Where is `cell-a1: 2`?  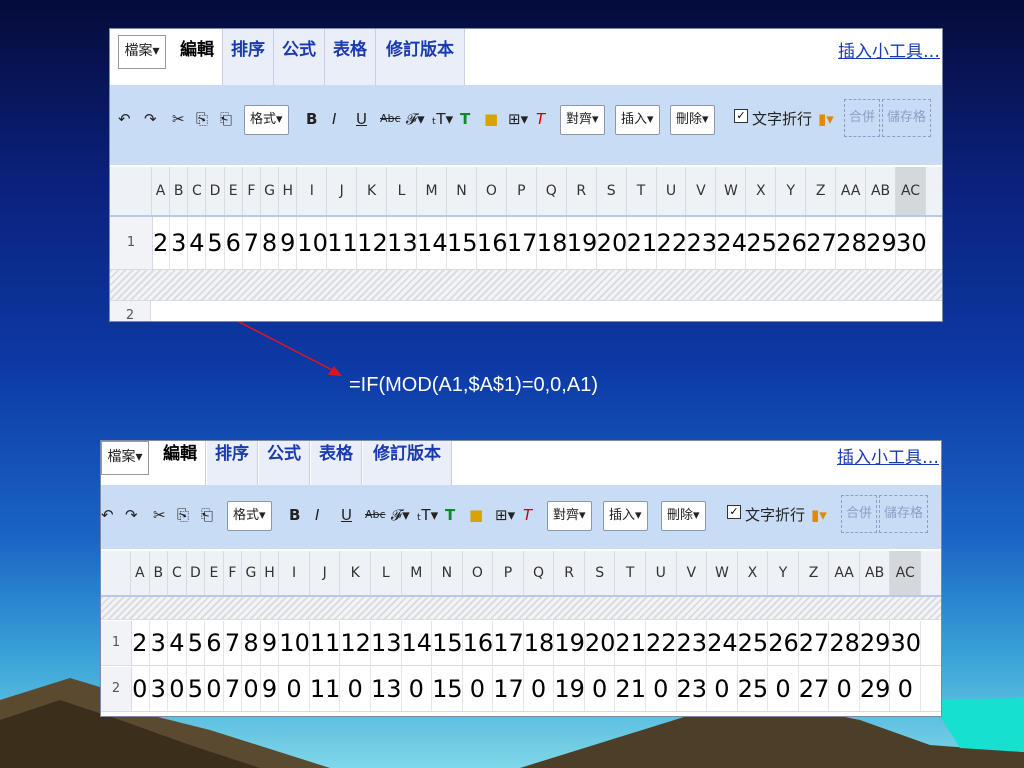 cell-a1: 2 is located at coordinates (161, 243).